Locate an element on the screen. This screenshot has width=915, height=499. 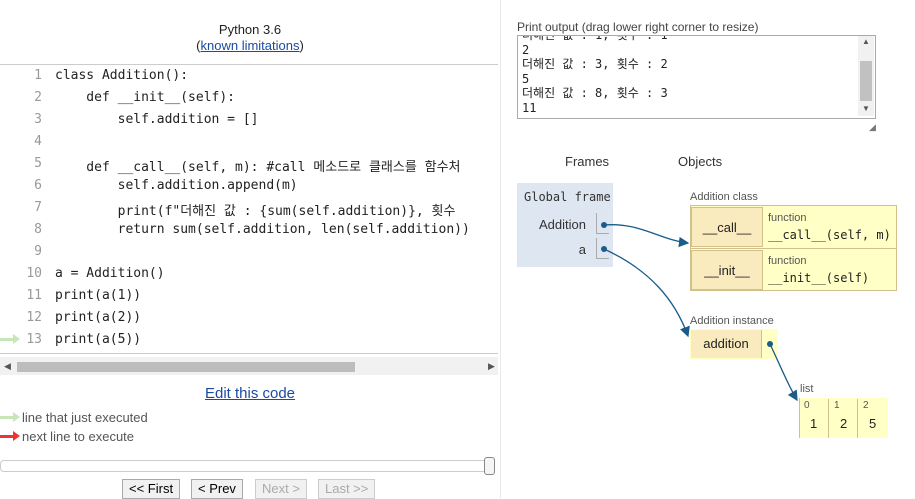
frames-heading: Frames is located at coordinates (587, 161).